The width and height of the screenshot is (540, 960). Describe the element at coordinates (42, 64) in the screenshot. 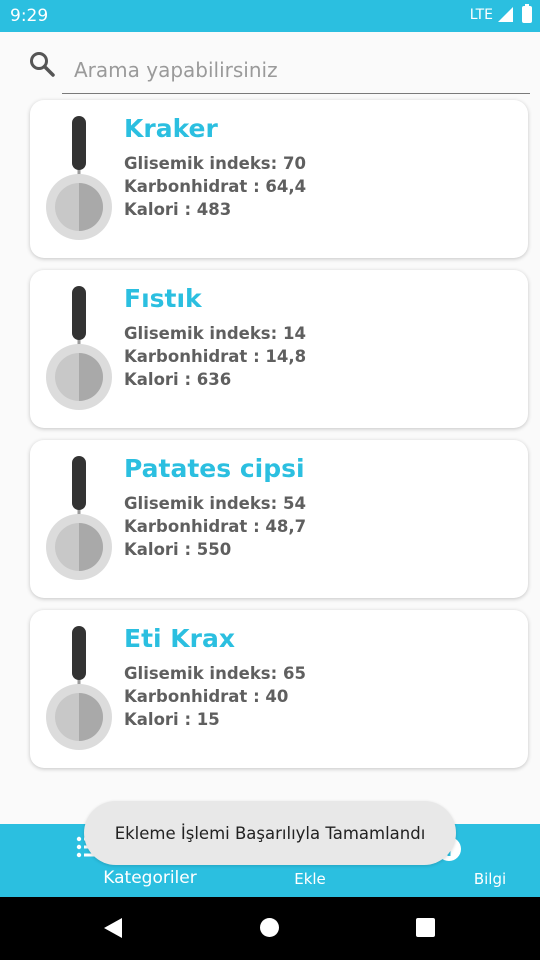

I see `search-icon` at that location.